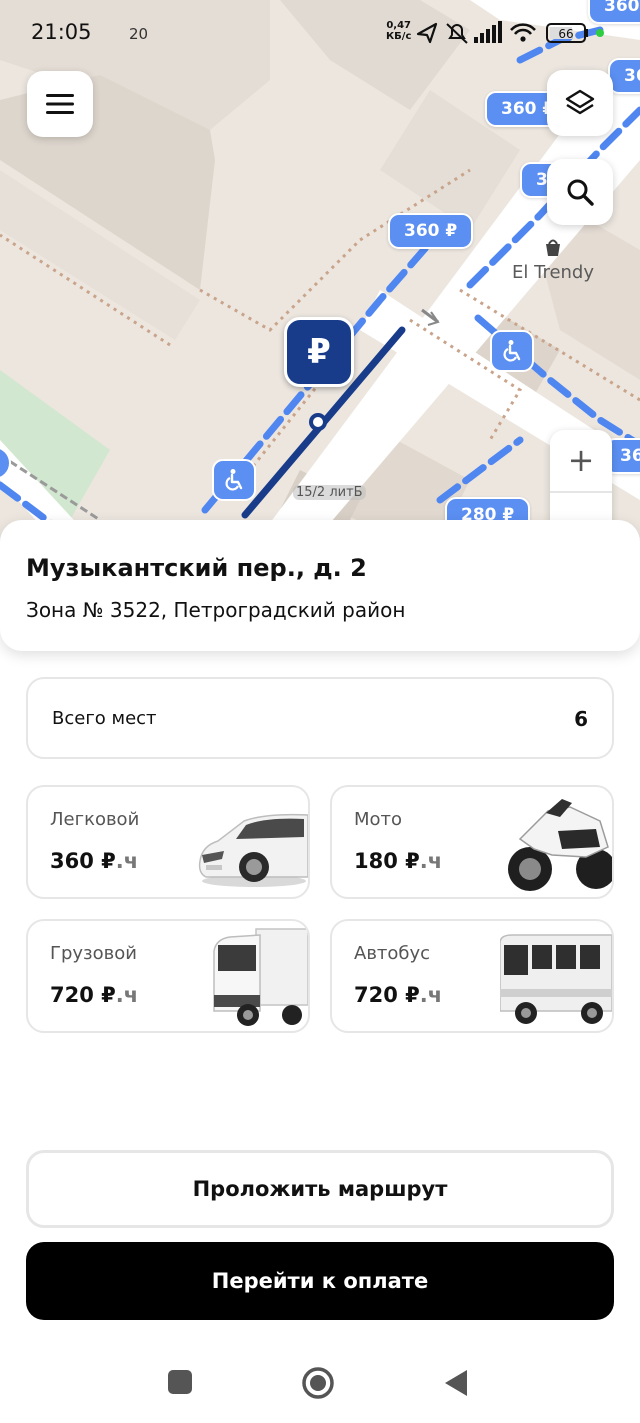 This screenshot has width=640, height=1423. I want to click on bus-image, so click(556, 979).